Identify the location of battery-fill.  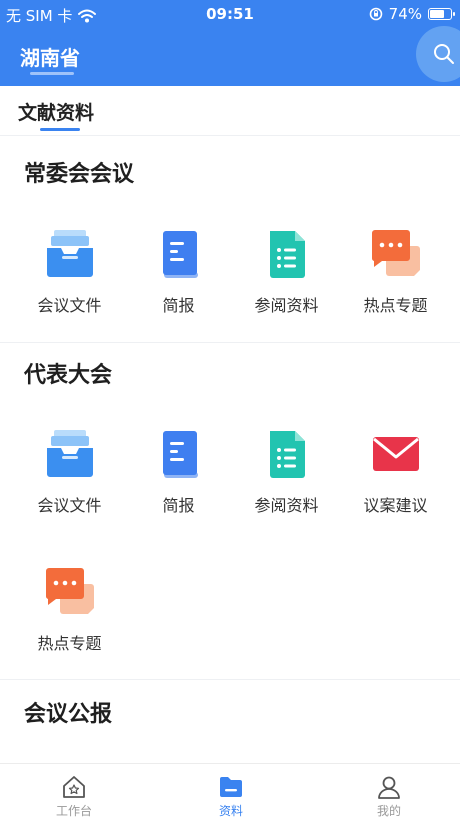
(437, 14).